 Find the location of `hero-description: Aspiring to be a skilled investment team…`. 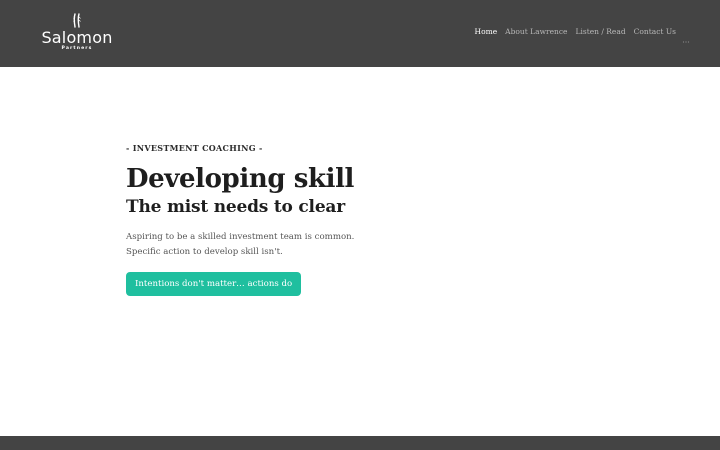

hero-description: Aspiring to be a skilled investment team… is located at coordinates (316, 245).